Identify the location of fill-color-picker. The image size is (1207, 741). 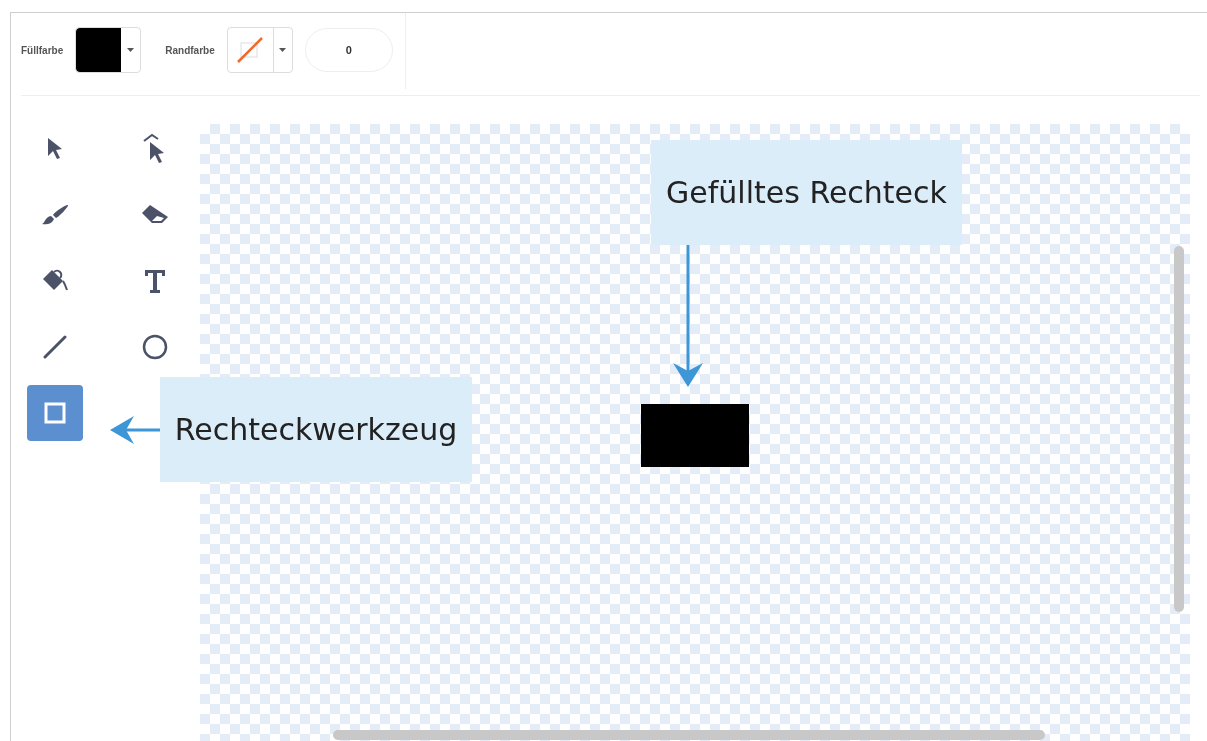
(108, 50).